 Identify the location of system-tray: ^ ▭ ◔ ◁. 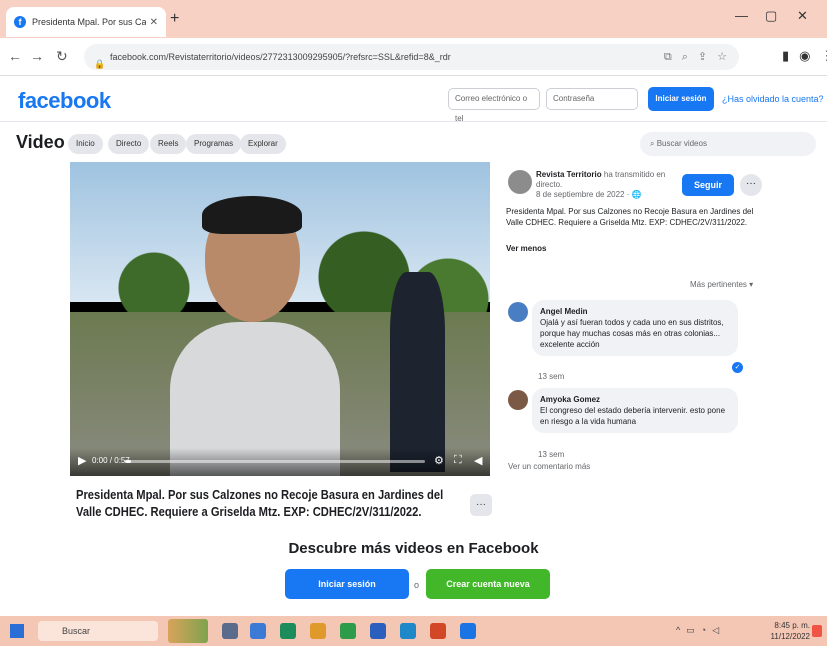
(697, 630).